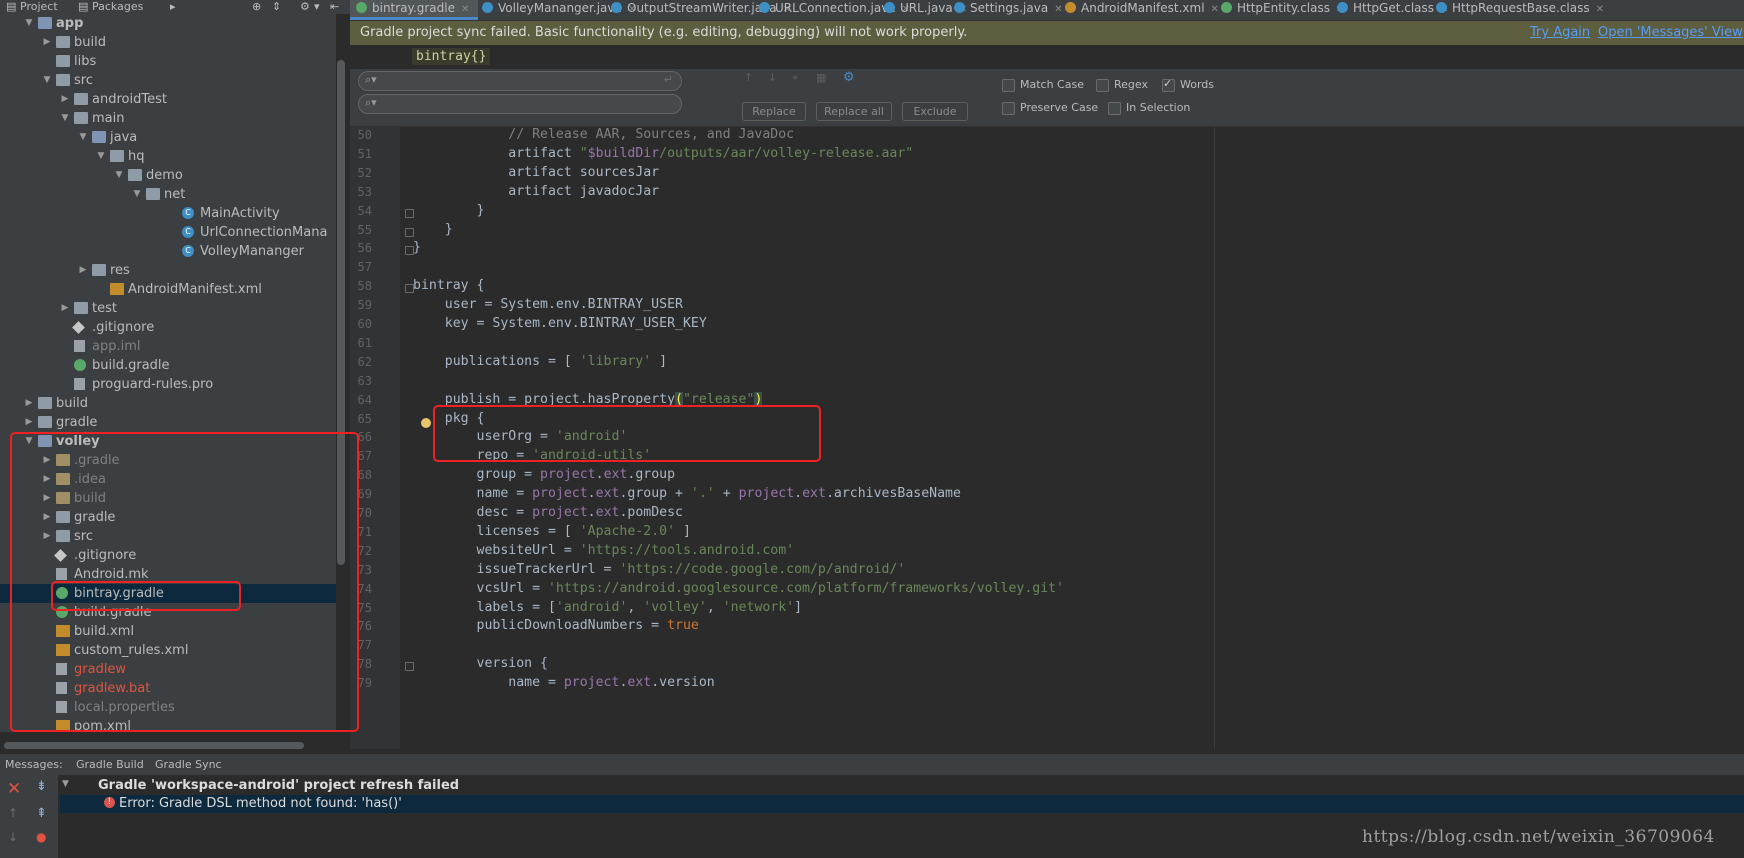 The width and height of the screenshot is (1744, 858). What do you see at coordinates (168, 99) in the screenshot?
I see `tree-item-androidtest: ▶ androidTest` at bounding box center [168, 99].